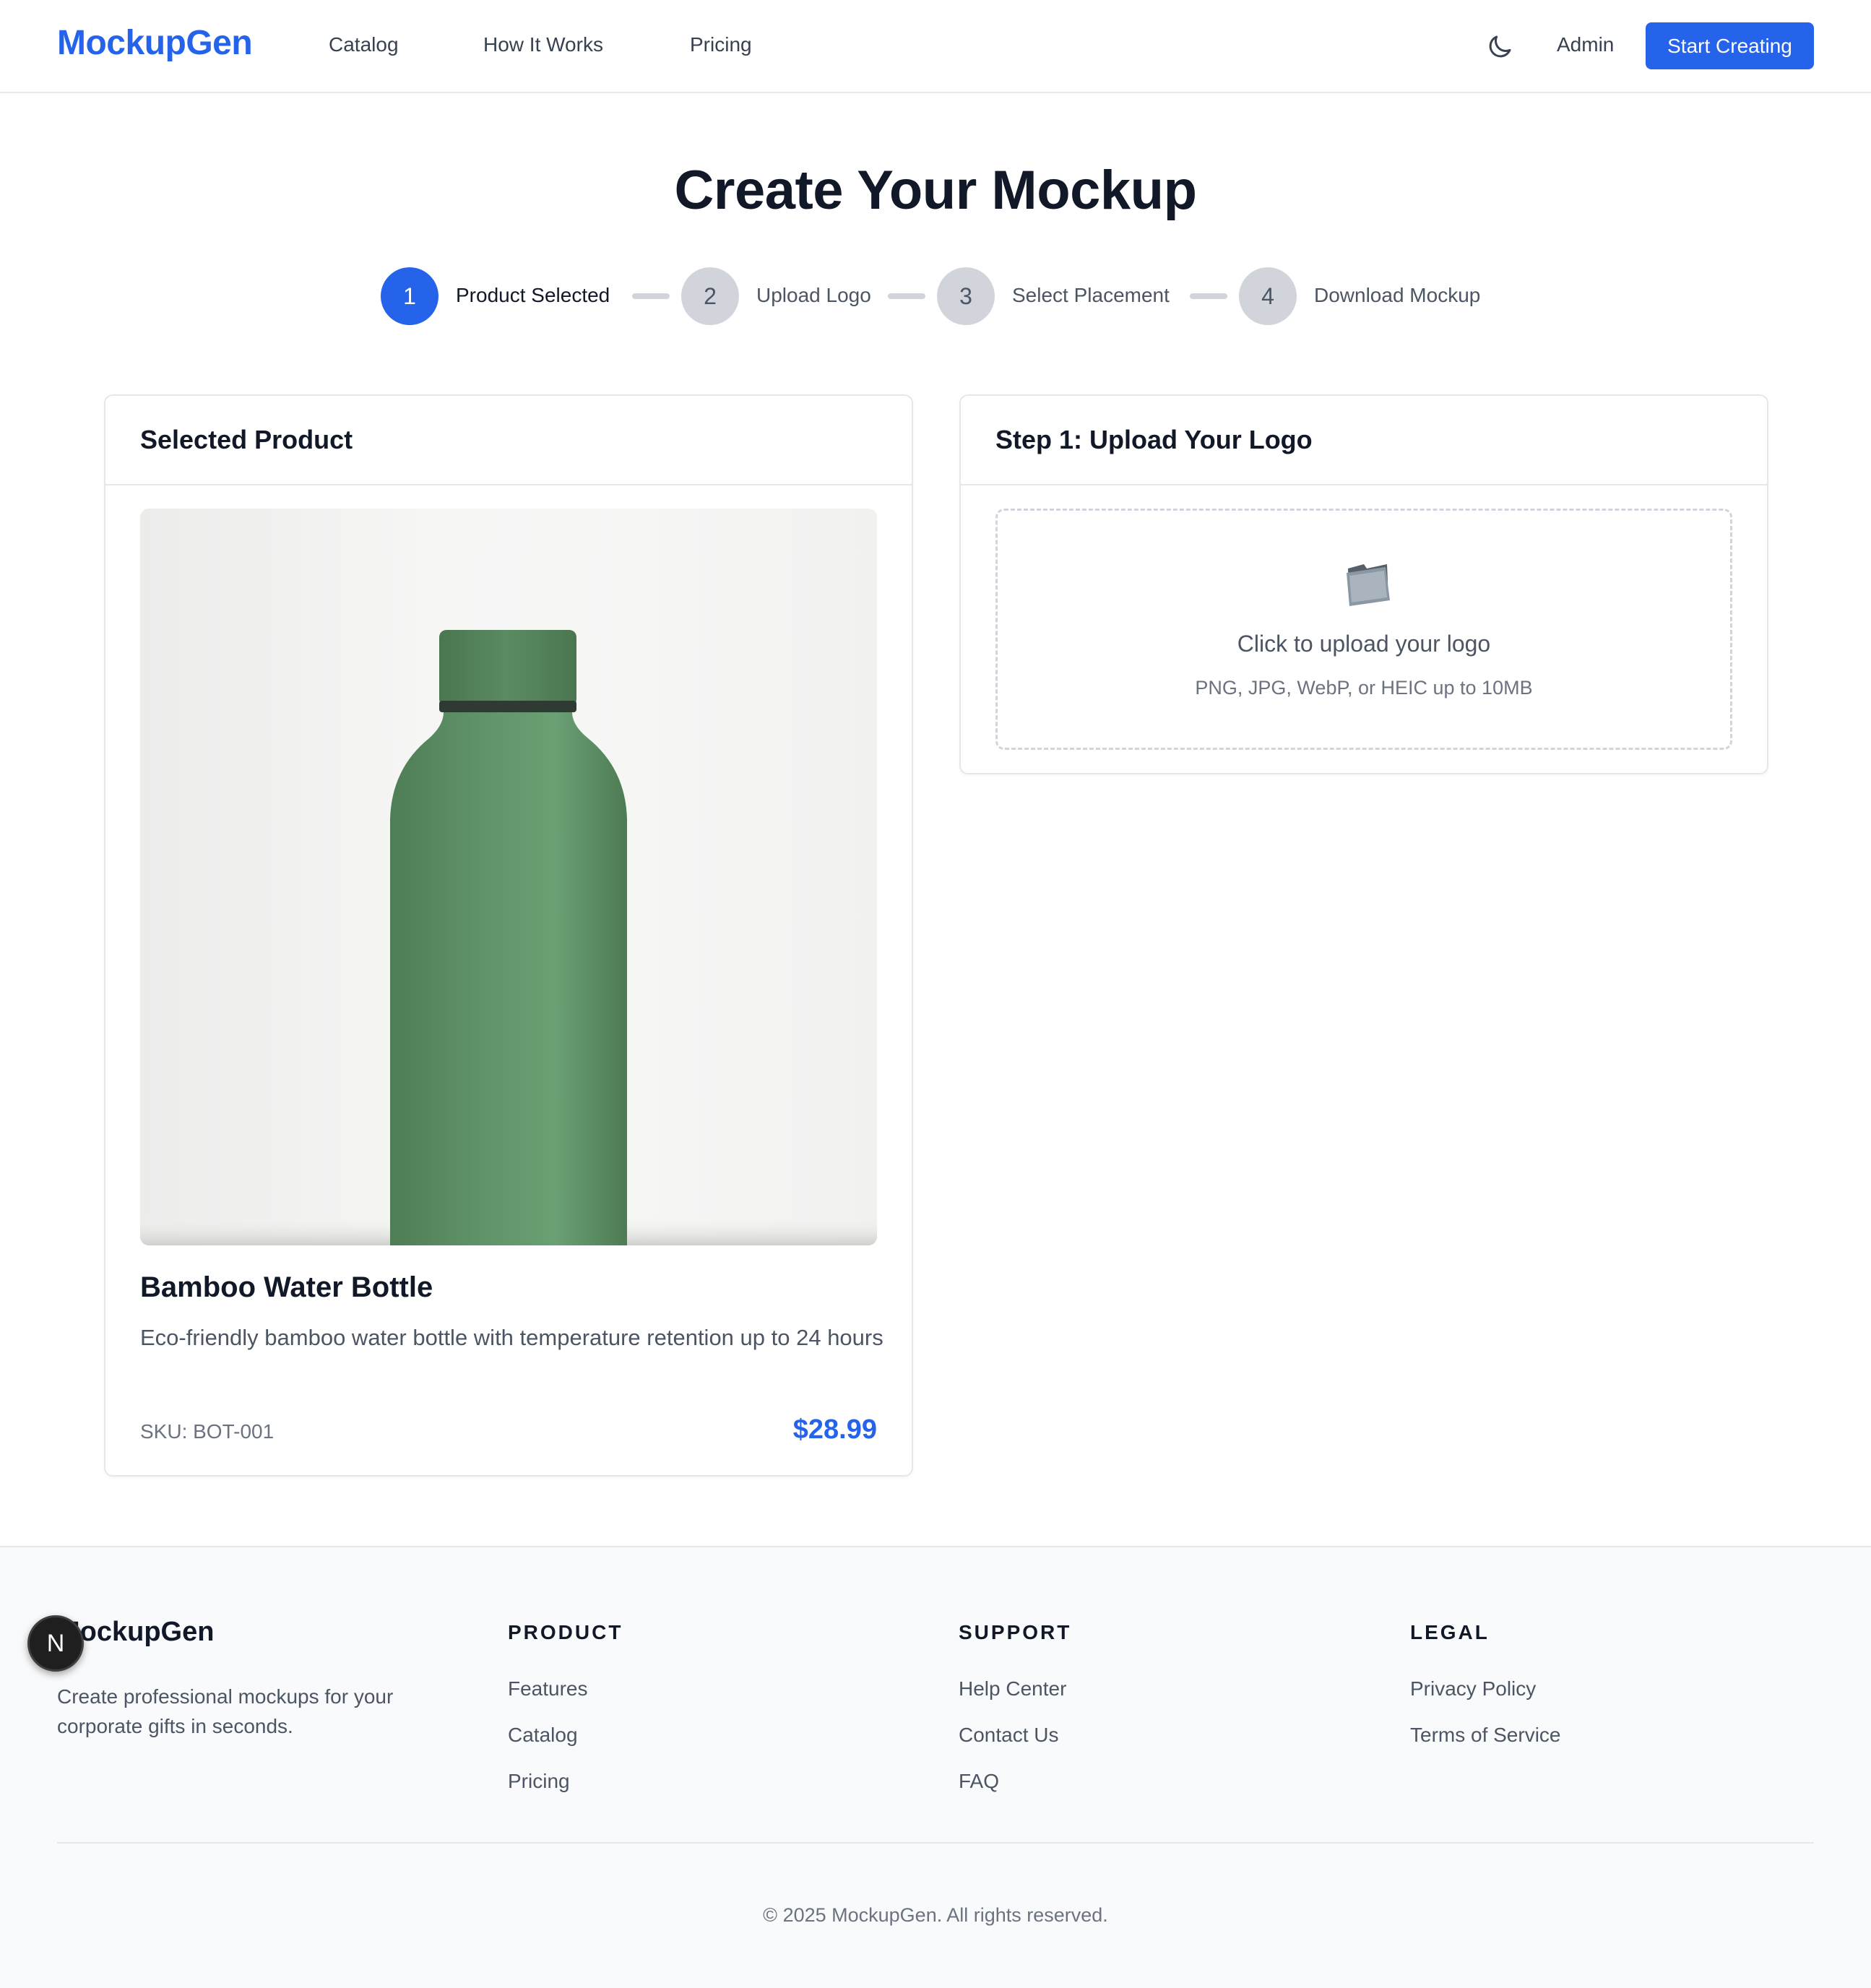  I want to click on nav-how-it-works-link: How It Works, so click(543, 44).